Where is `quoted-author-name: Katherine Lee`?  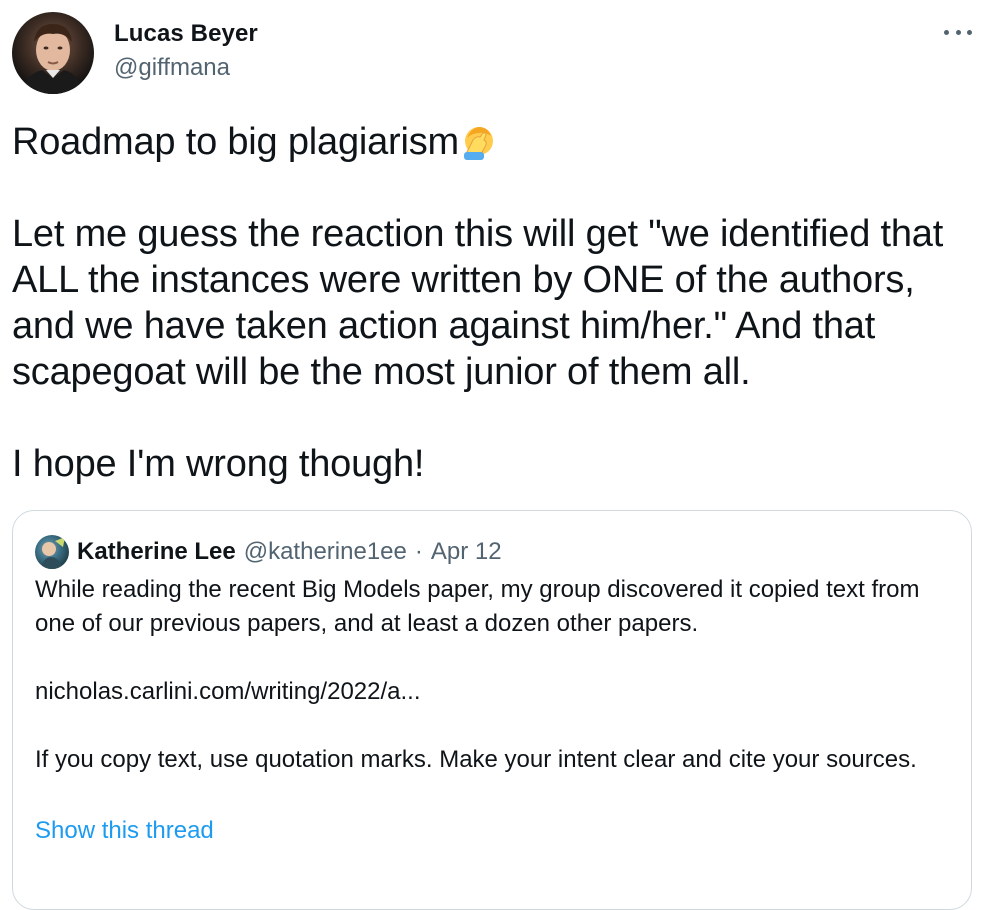
quoted-author-name: Katherine Lee is located at coordinates (156, 552).